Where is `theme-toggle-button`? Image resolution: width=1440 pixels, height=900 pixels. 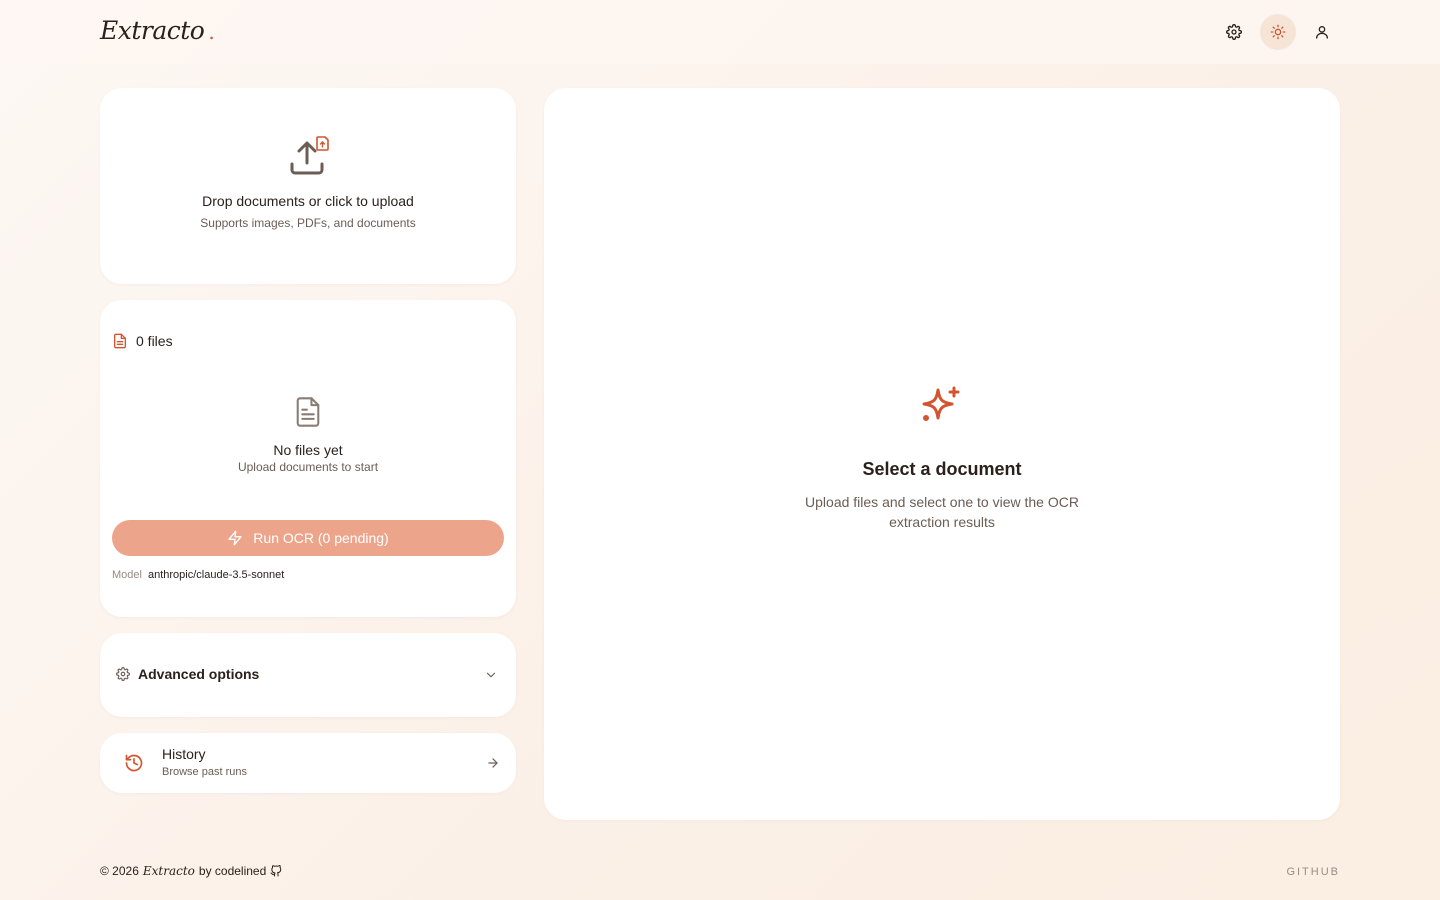 theme-toggle-button is located at coordinates (1278, 32).